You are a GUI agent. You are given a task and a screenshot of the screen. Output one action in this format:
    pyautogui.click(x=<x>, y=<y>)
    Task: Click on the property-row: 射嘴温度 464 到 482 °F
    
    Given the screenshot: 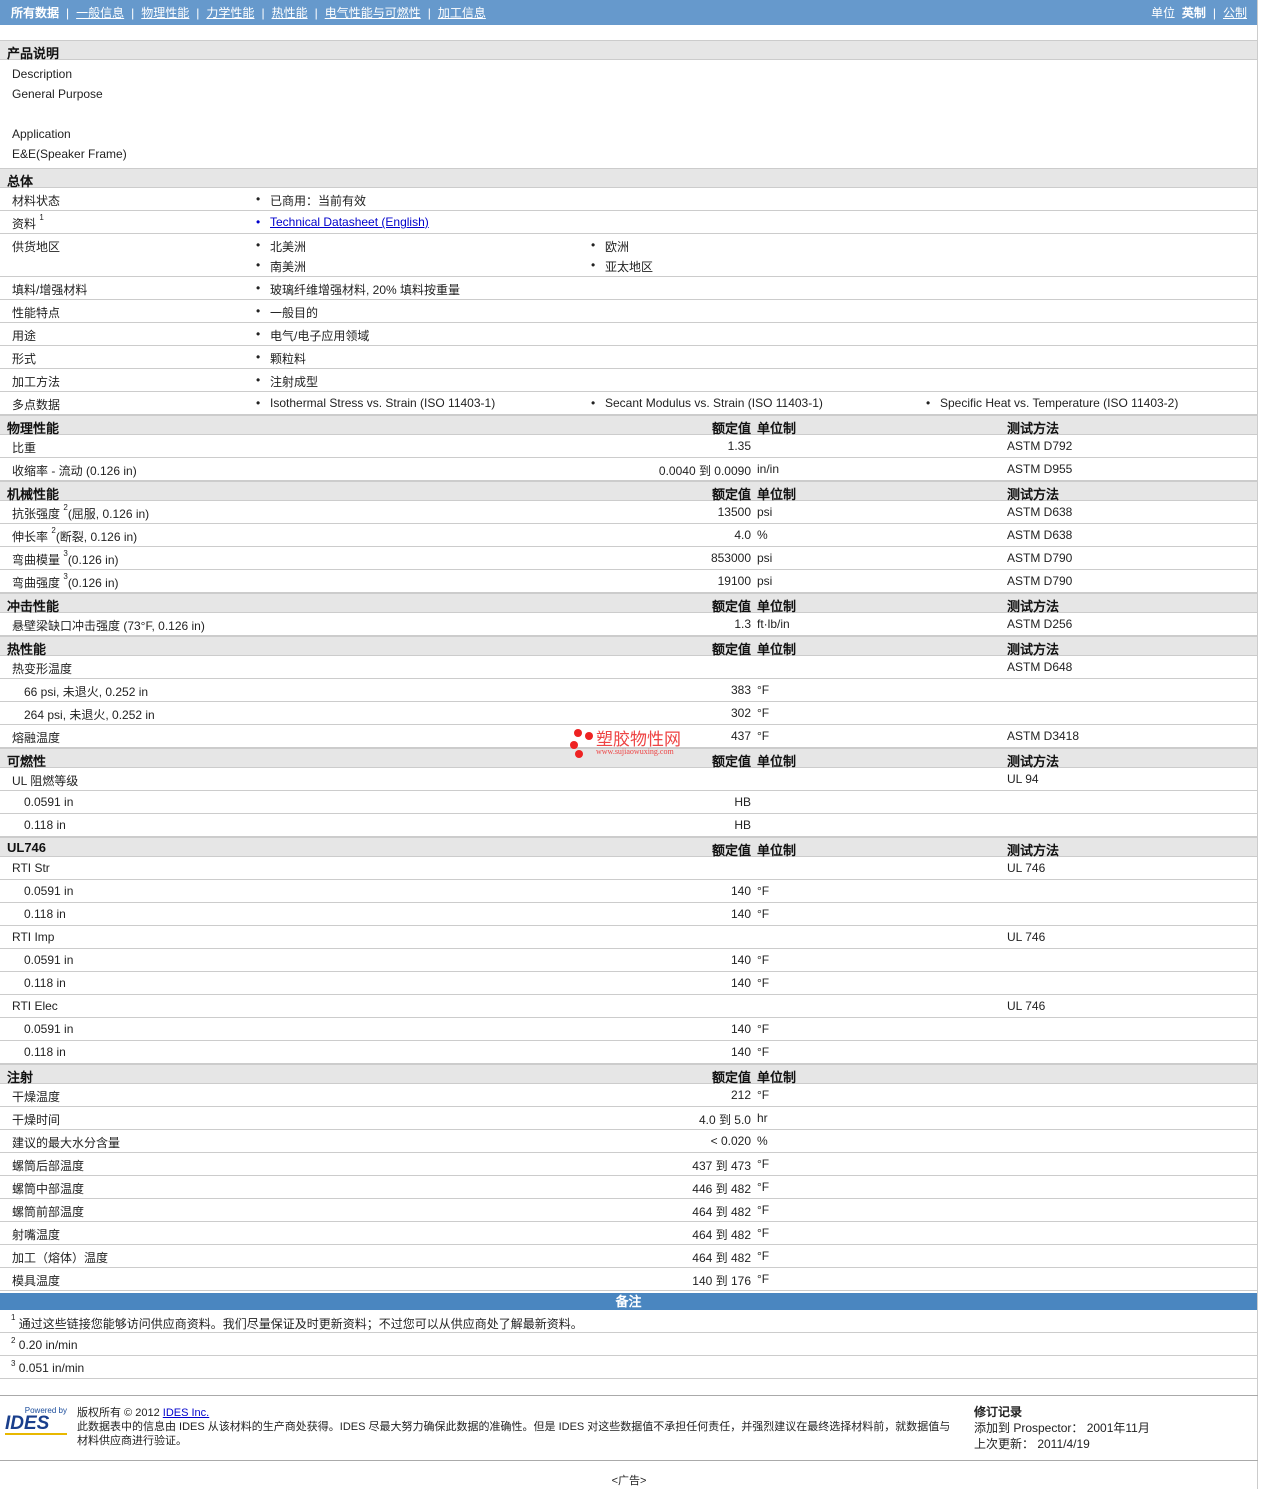 What is the action you would take?
    pyautogui.click(x=628, y=1233)
    